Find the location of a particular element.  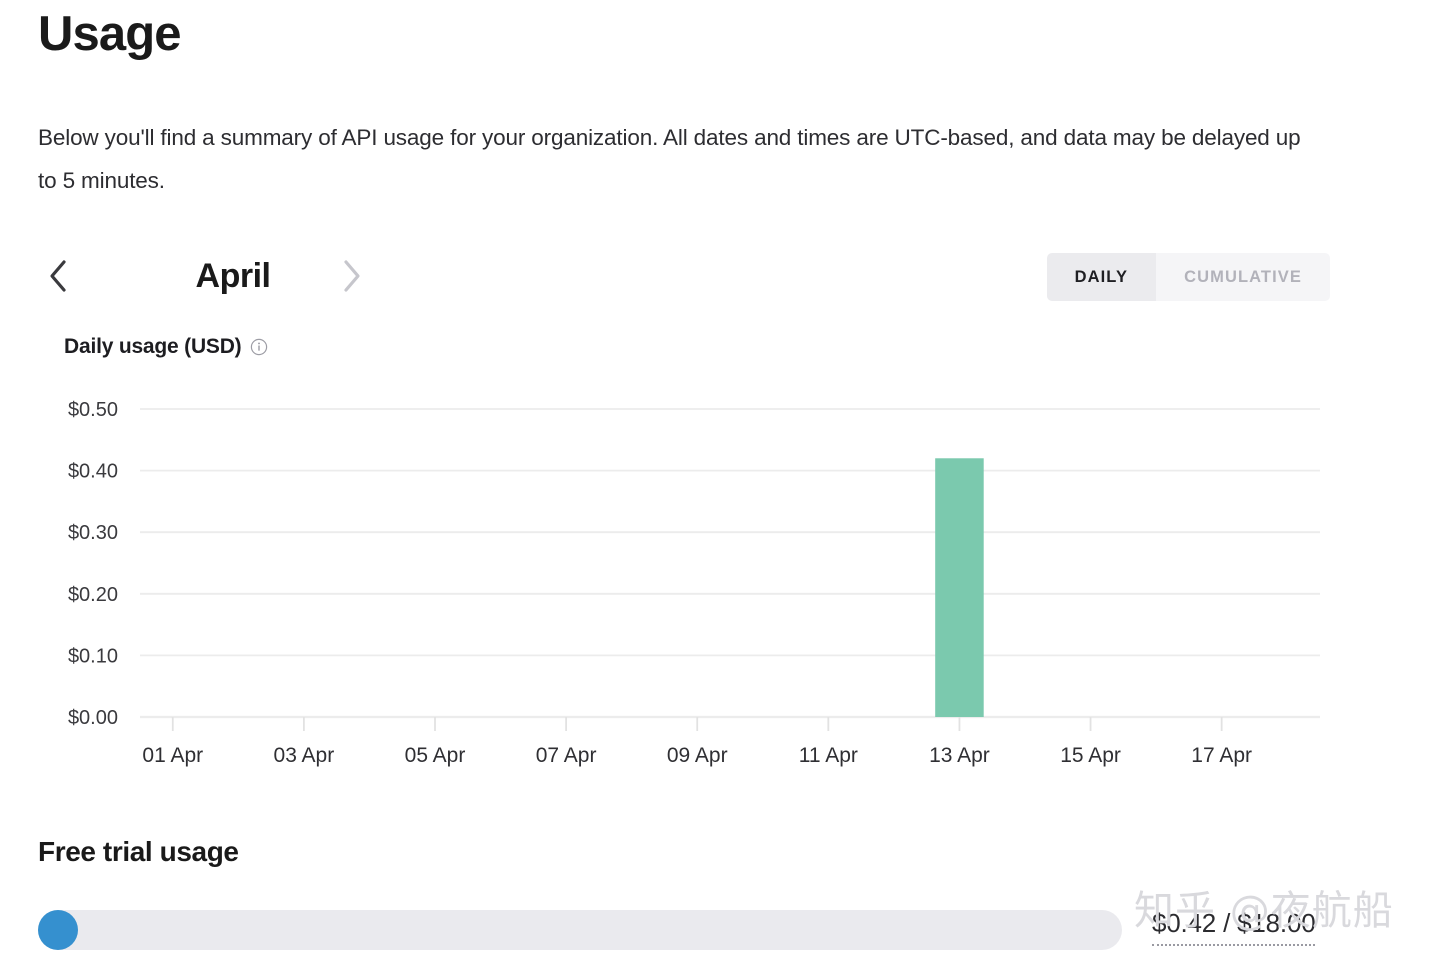

free-trial-title: Free trial usage is located at coordinates (138, 851).